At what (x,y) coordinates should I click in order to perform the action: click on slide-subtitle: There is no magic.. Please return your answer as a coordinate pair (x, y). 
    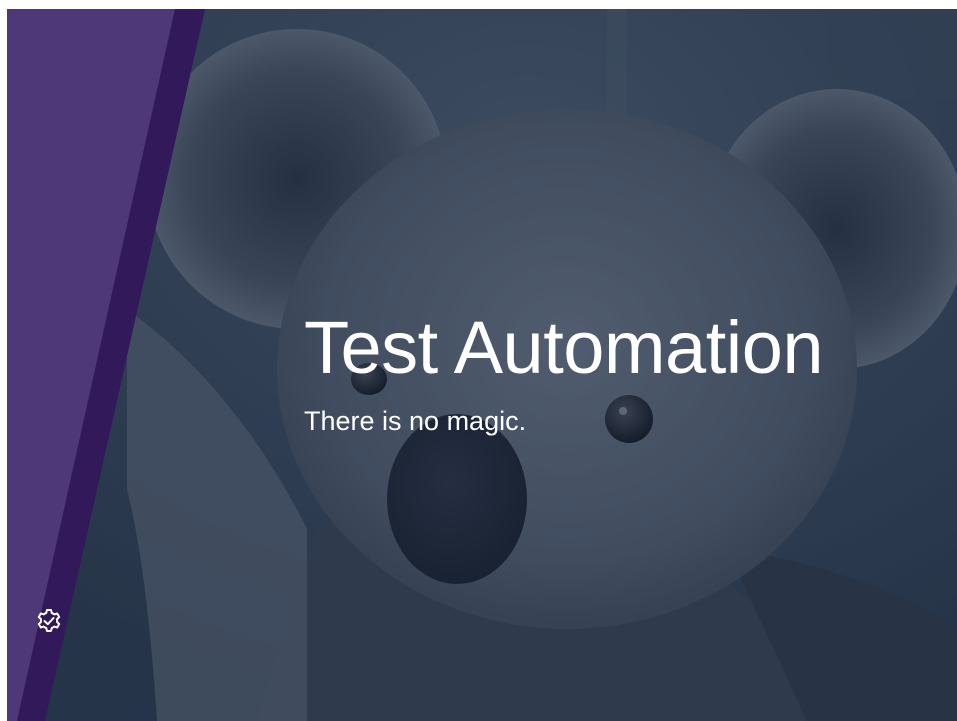
    Looking at the image, I should click on (415, 421).